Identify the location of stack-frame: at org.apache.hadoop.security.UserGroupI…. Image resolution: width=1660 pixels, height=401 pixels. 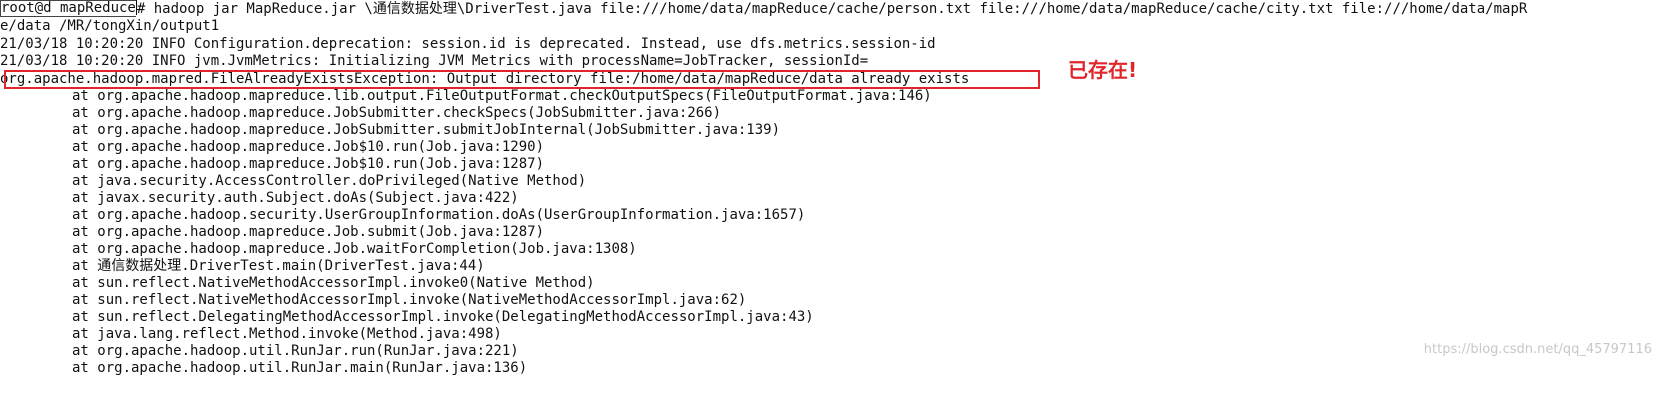
(439, 215).